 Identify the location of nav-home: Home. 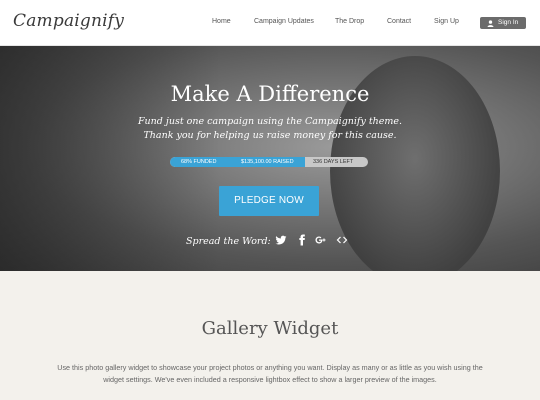
(221, 21).